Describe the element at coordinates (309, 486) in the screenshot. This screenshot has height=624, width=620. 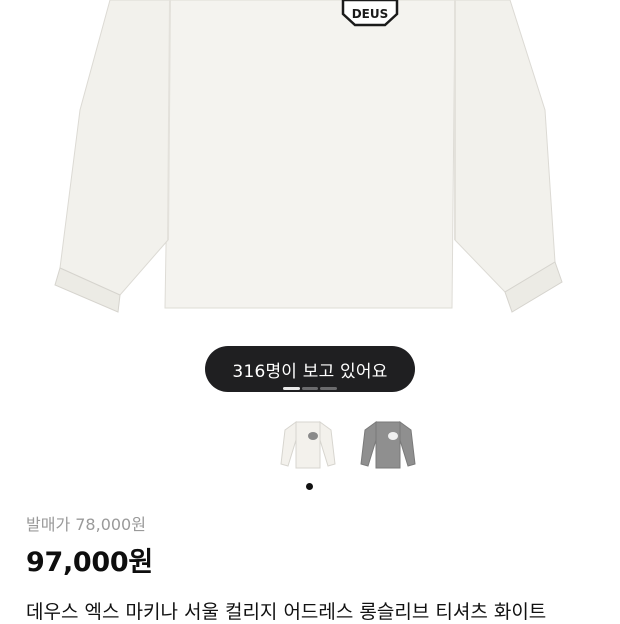
I see `carousel-page-dot` at that location.